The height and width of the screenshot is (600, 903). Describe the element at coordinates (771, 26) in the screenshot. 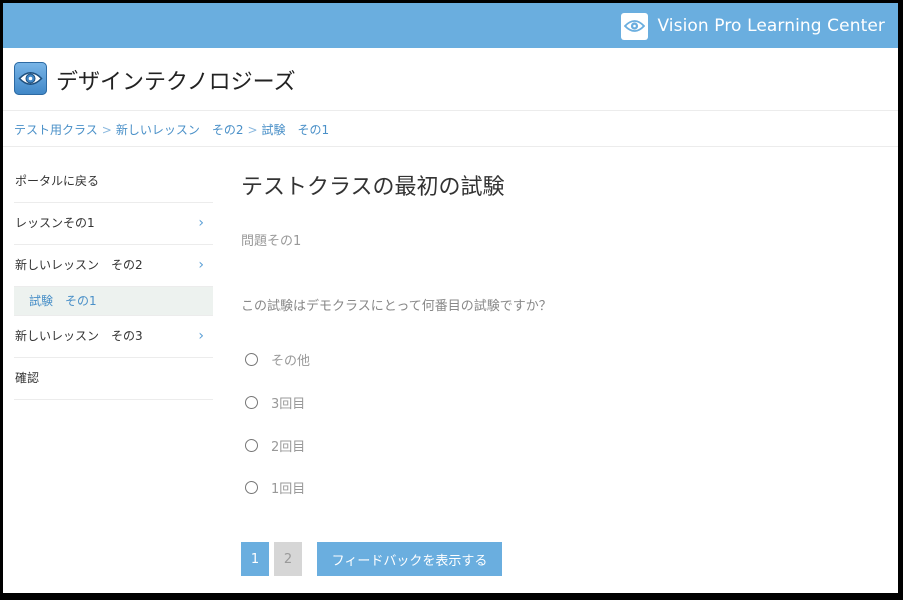

I see `brand-name: Vision Pro Learning Center` at that location.